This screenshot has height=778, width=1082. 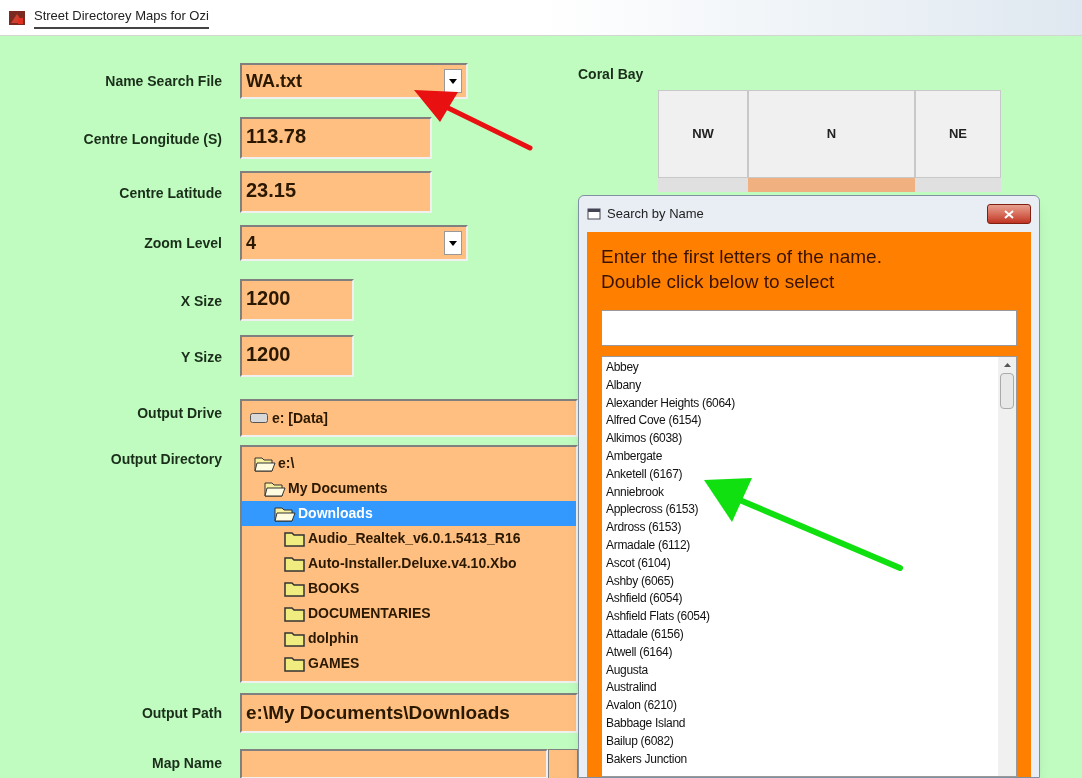 I want to click on window-icon, so click(x=594, y=214).